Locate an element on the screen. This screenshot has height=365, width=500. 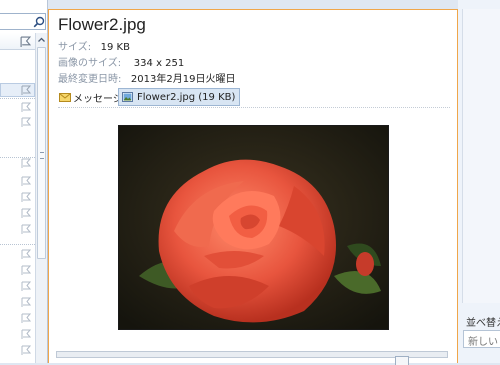
pane-toggle-button is located at coordinates (402, 360).